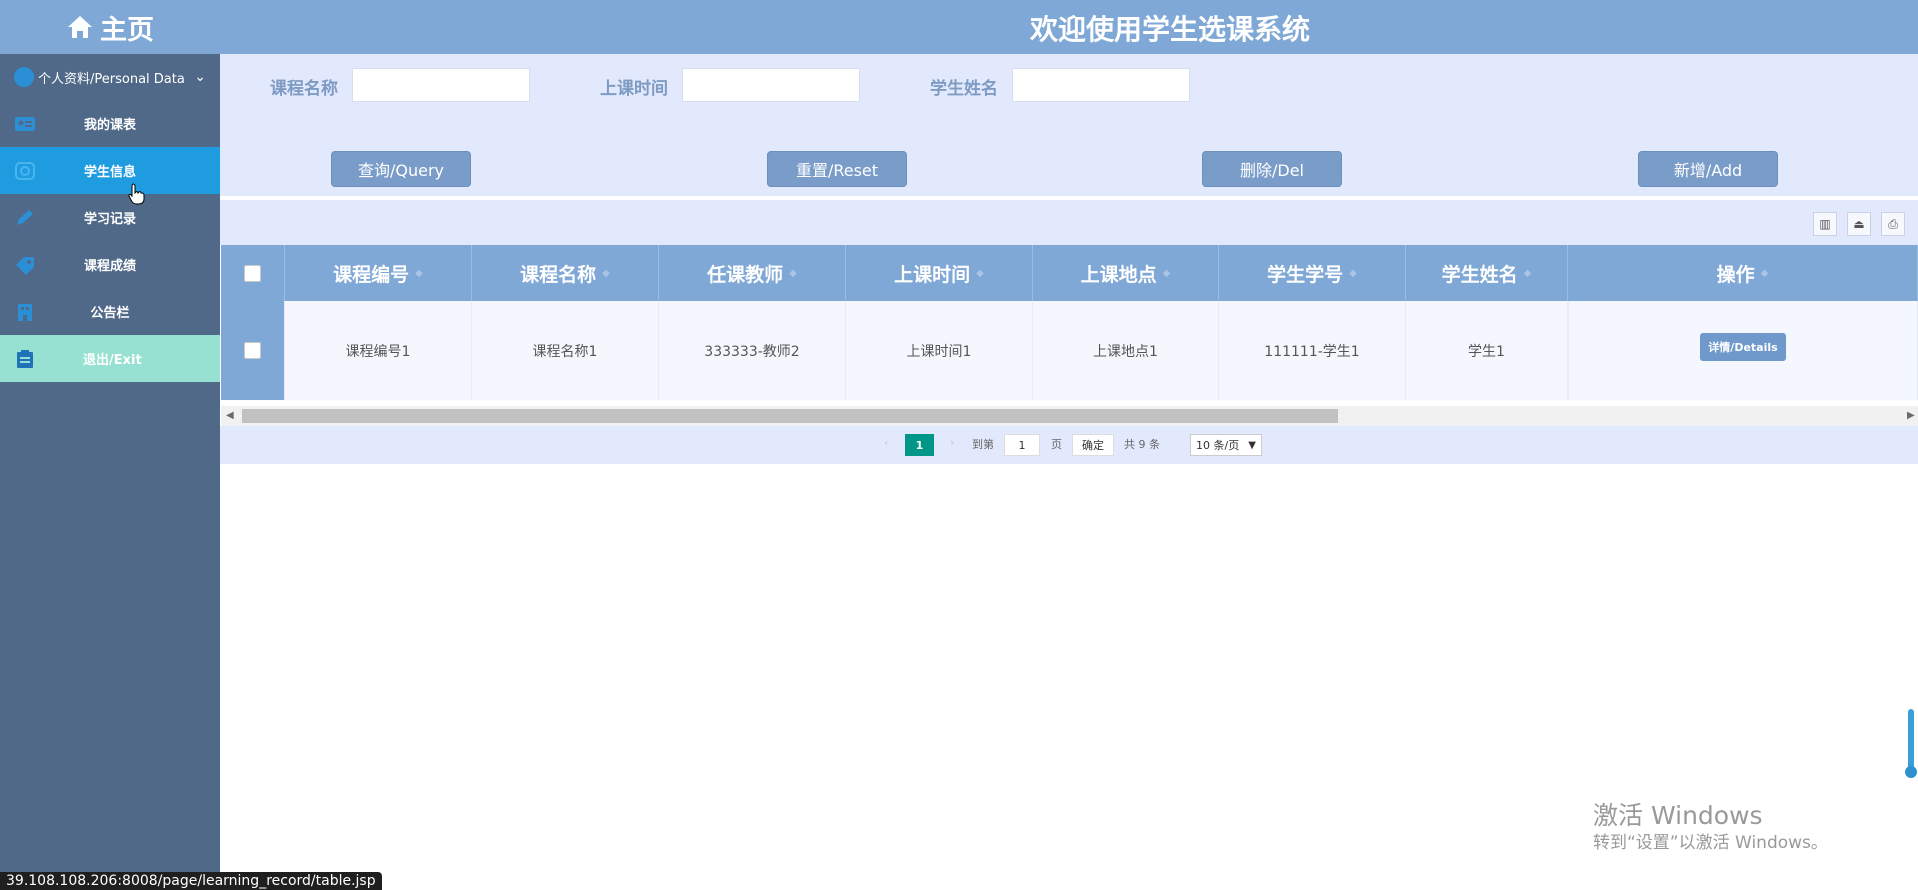 This screenshot has height=890, width=1918. I want to click on reset-button: 重置/Reset, so click(837, 169).